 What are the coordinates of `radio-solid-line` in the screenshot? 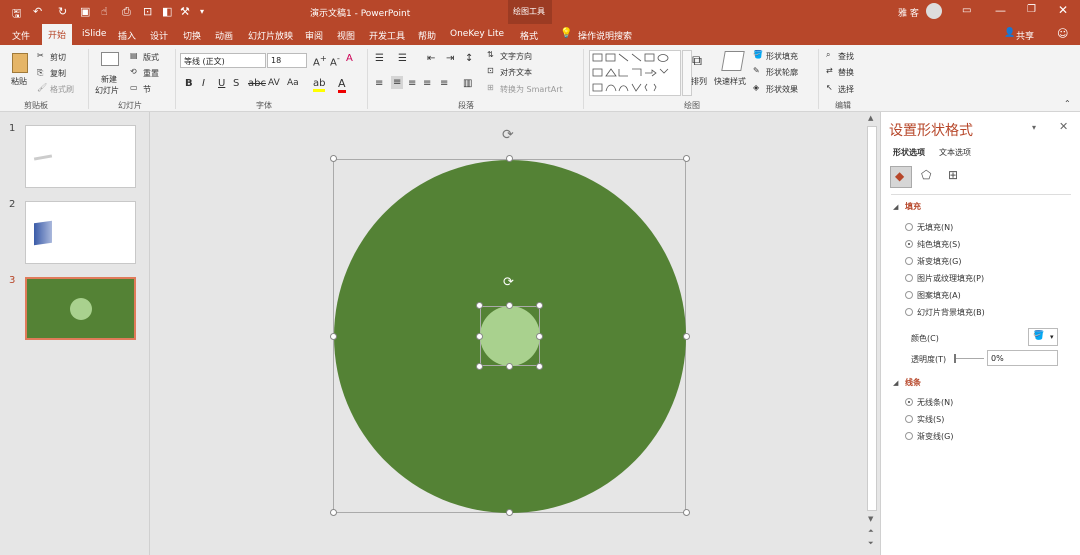 It's located at (909, 419).